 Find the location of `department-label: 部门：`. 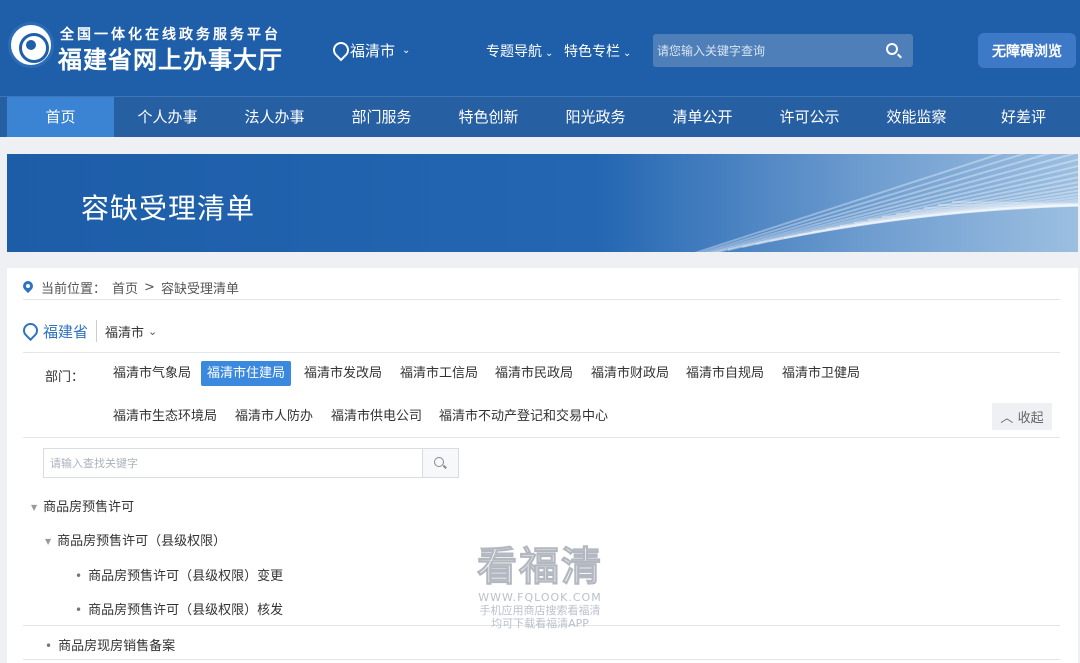

department-label: 部门： is located at coordinates (65, 377).